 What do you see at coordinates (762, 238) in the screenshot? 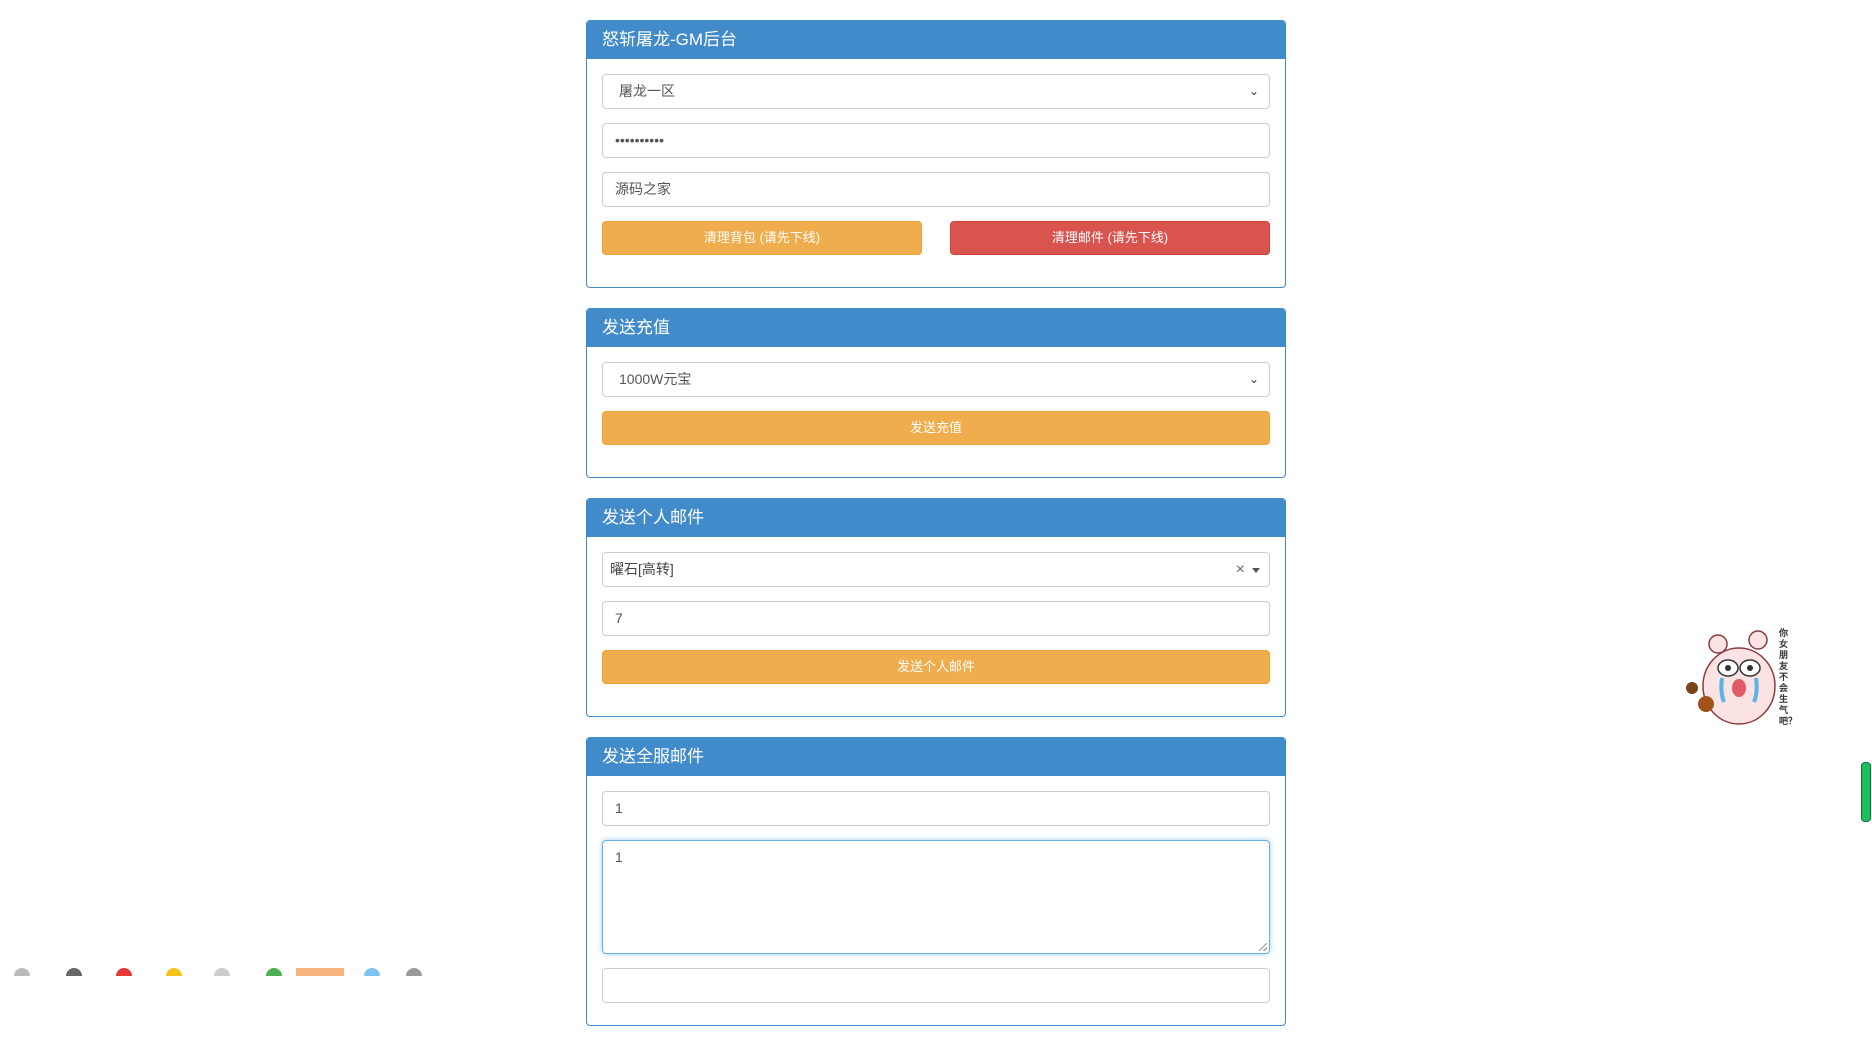
I see `clear-bag-button: 清理背包 (请先下线)` at bounding box center [762, 238].